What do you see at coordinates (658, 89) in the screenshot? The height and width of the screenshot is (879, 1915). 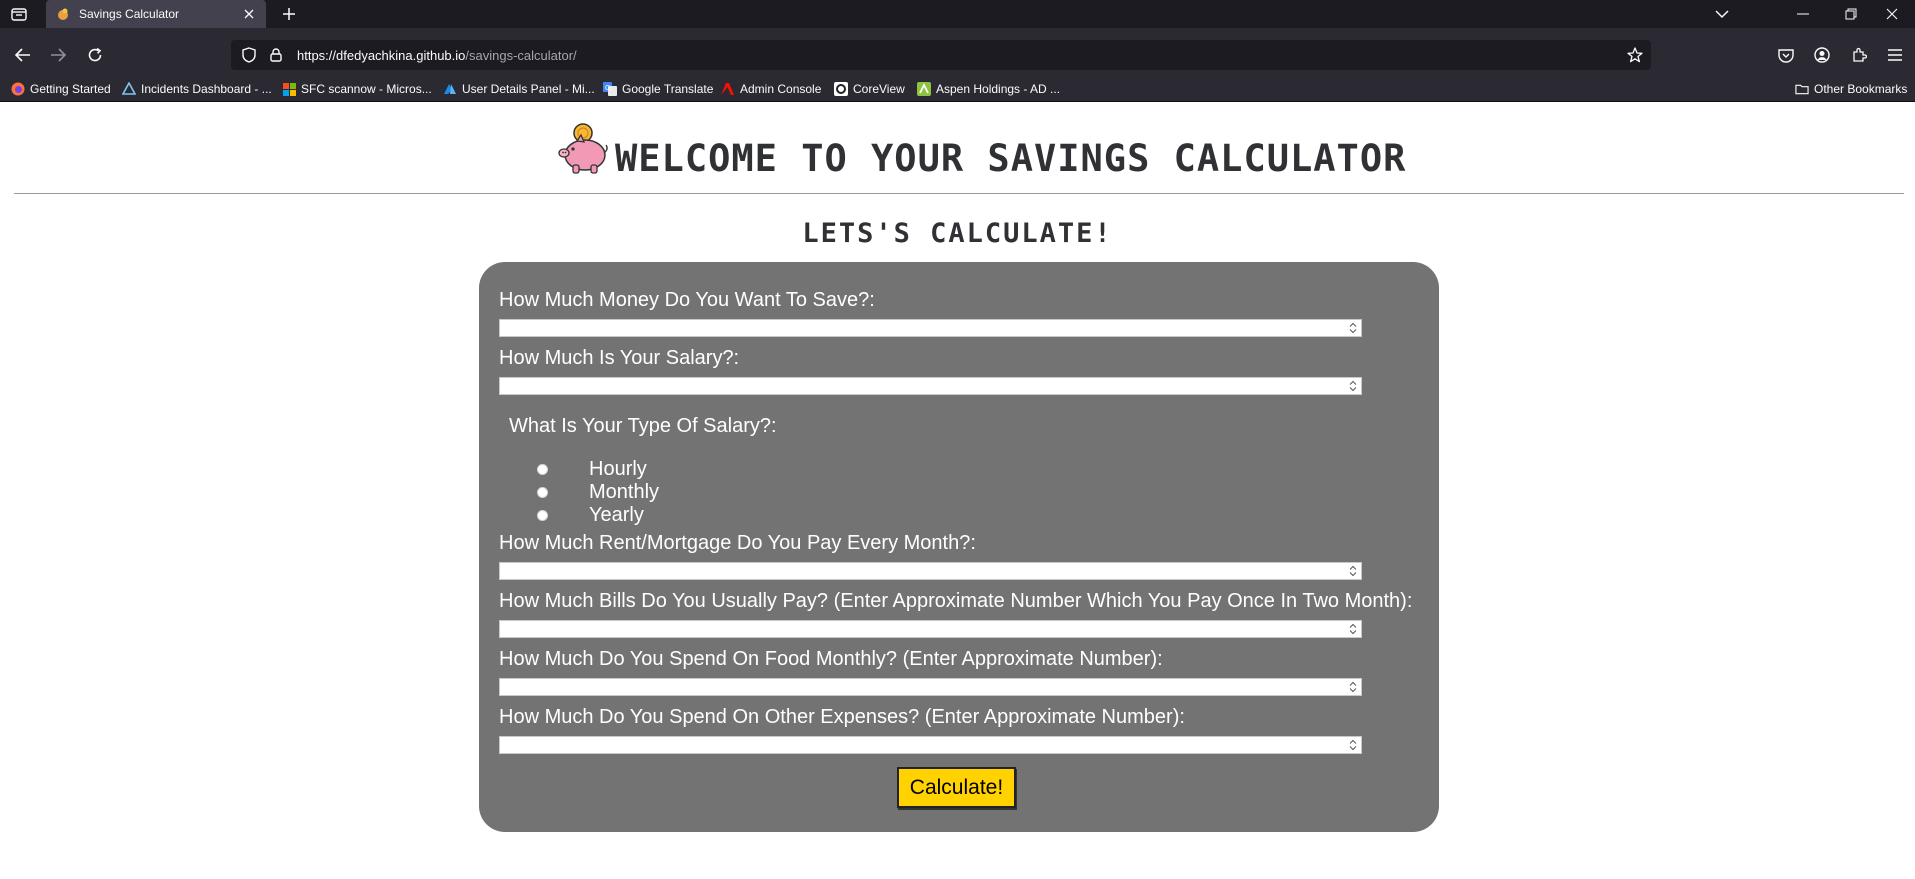 I see `bookmark-google-translate: G Google Translate` at bounding box center [658, 89].